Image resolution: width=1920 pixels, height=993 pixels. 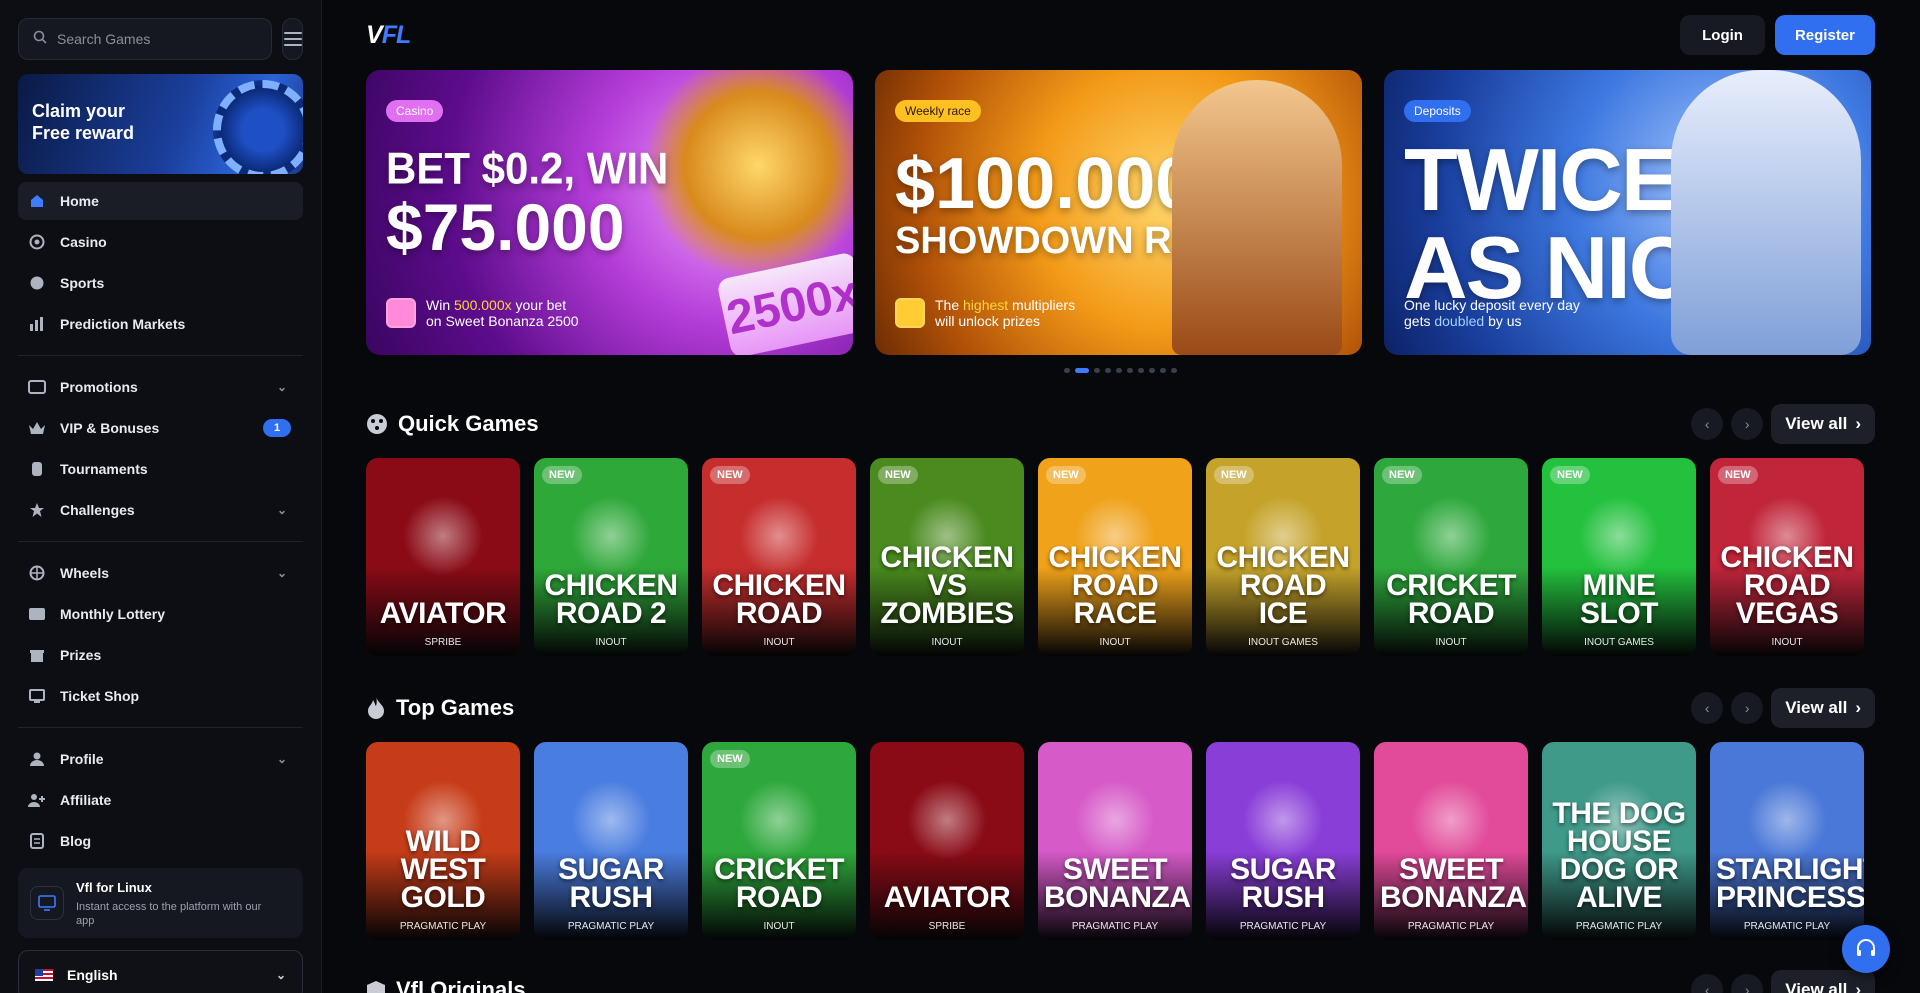 I want to click on game-card: NEW CHICKEN ROAD VEGAS INOUT, so click(x=1787, y=557).